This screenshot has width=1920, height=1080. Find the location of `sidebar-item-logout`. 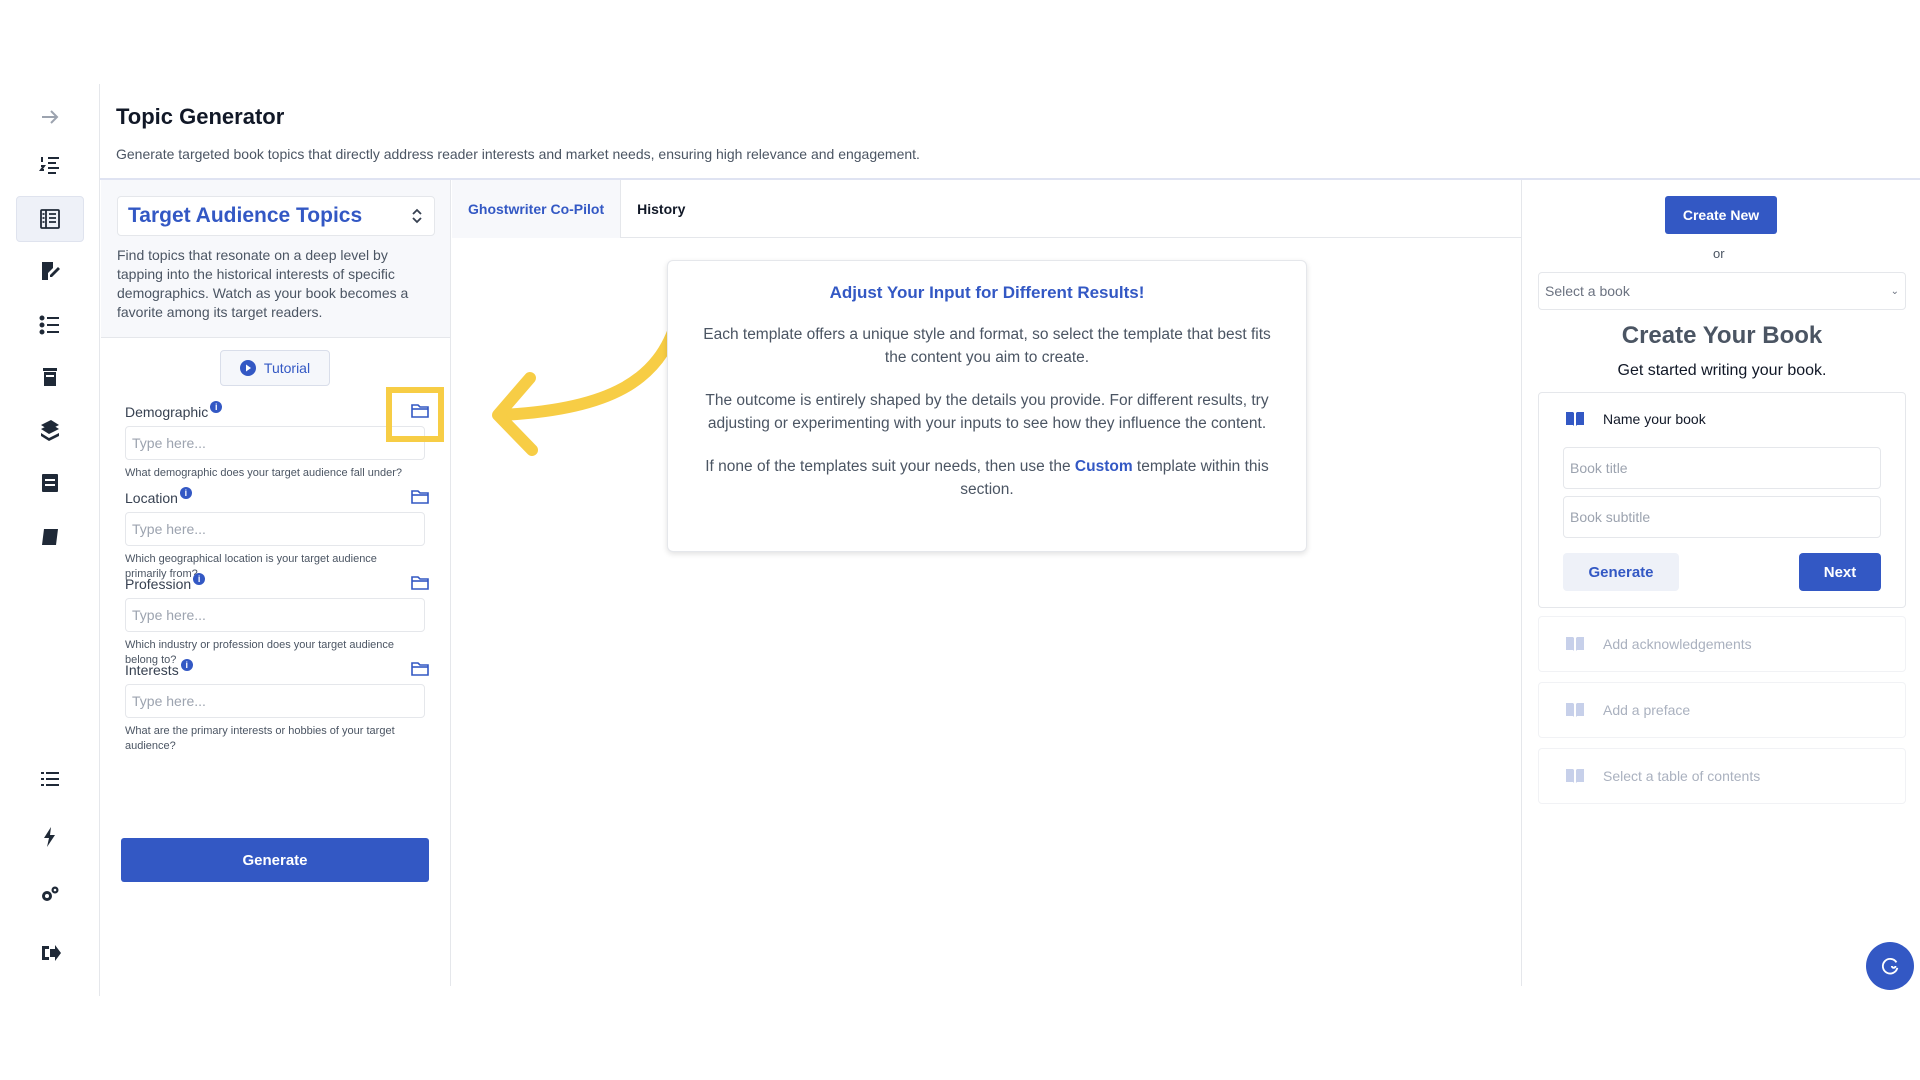

sidebar-item-logout is located at coordinates (50, 953).